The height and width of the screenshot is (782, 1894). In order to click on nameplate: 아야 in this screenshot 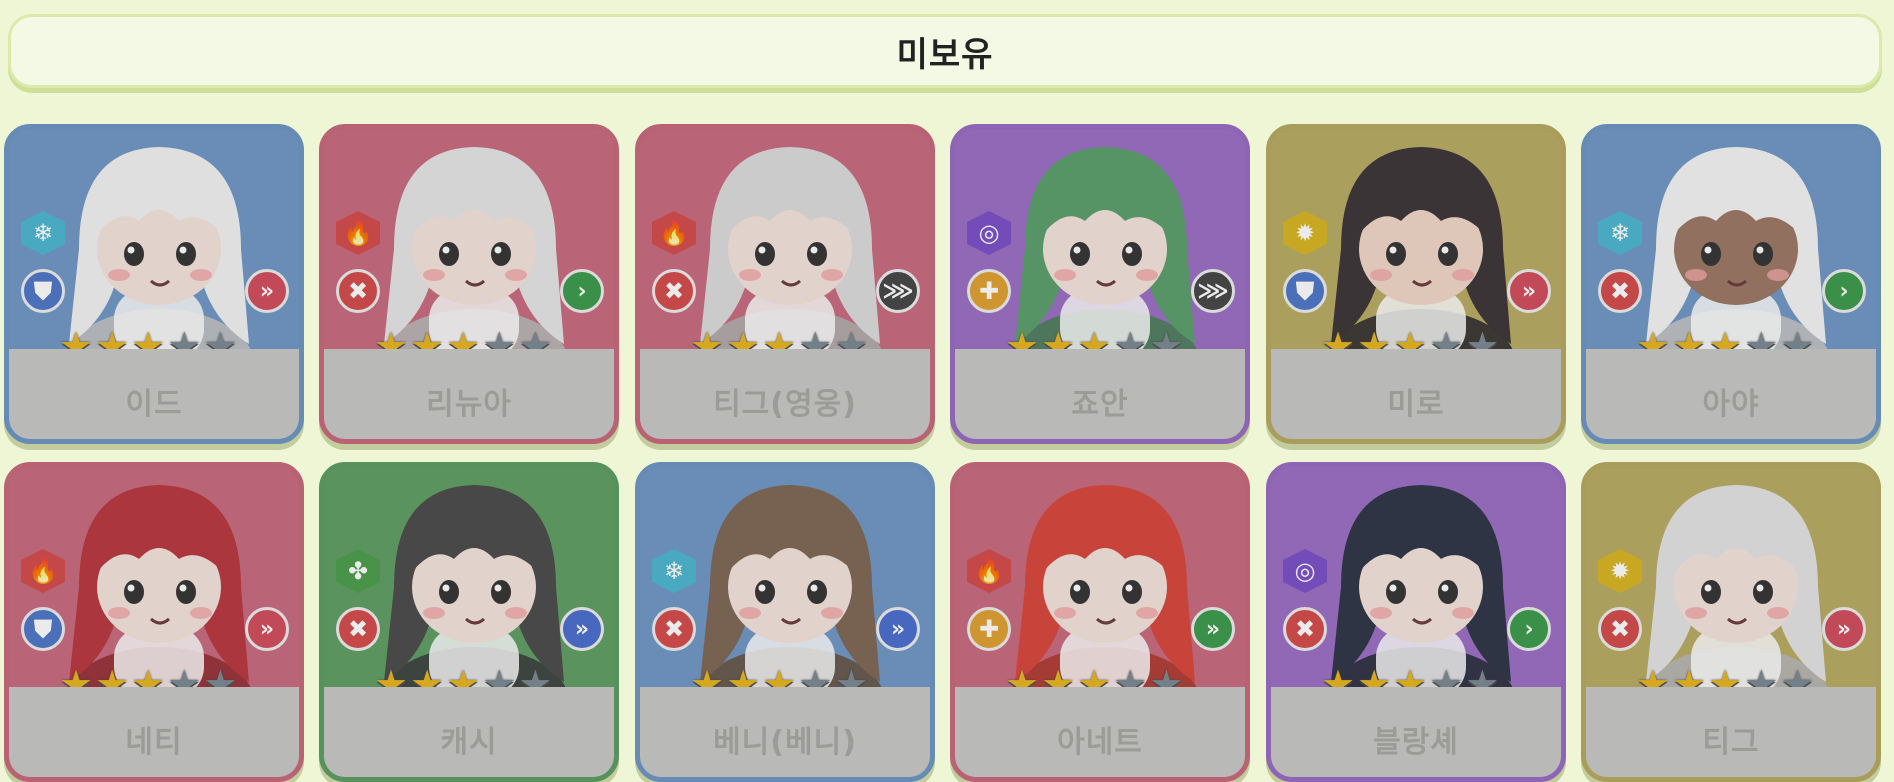, I will do `click(1731, 394)`.